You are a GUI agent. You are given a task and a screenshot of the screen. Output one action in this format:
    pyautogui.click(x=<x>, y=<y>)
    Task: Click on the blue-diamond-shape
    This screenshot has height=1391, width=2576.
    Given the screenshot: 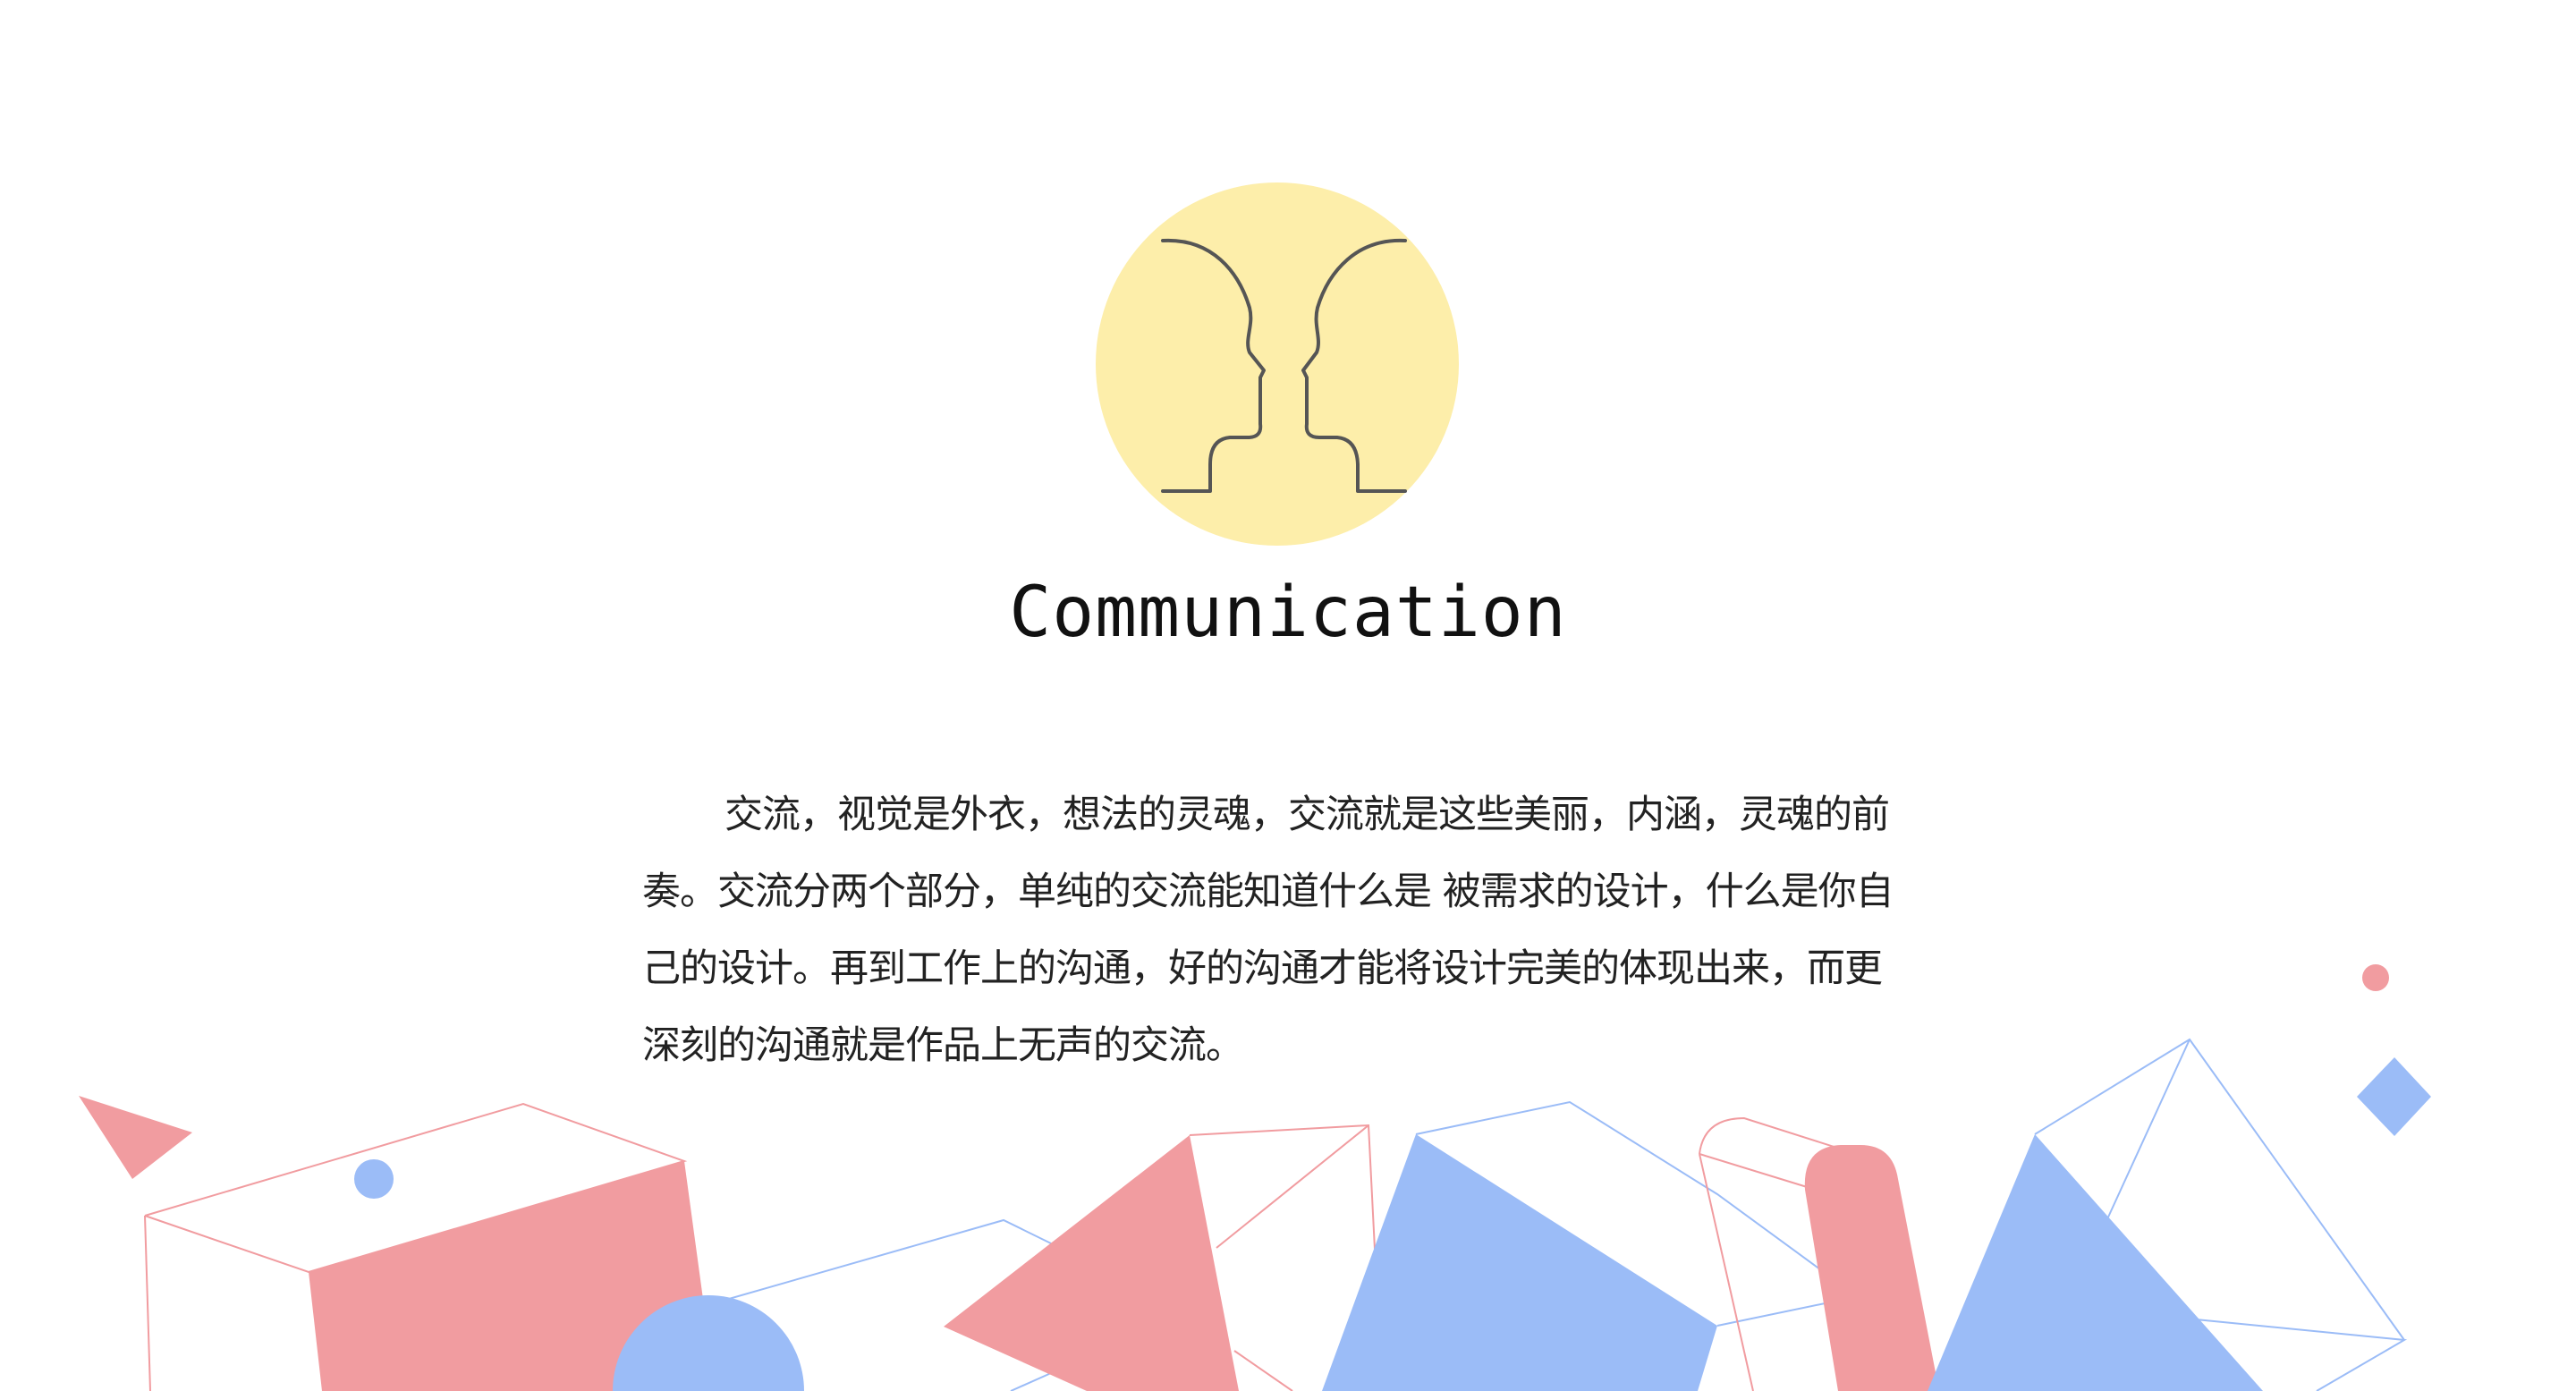 What is the action you would take?
    pyautogui.click(x=2394, y=1096)
    